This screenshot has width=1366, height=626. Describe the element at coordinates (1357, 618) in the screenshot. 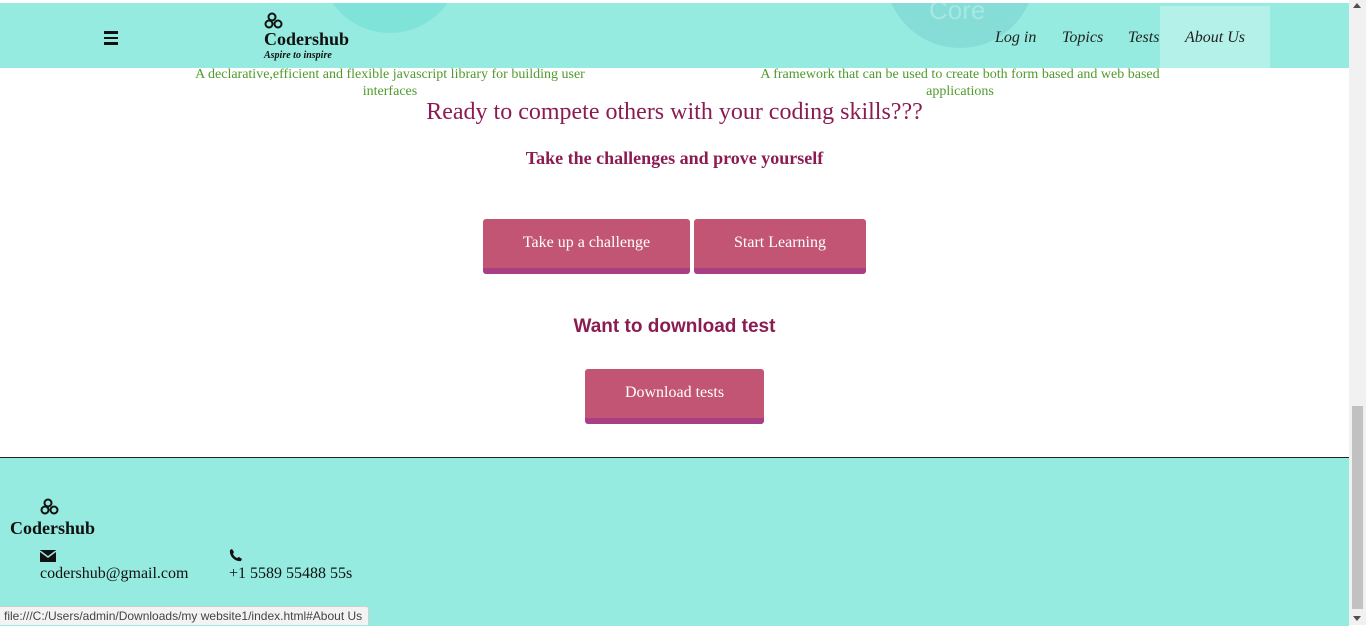

I see `scroll-down-arrow-icon` at that location.